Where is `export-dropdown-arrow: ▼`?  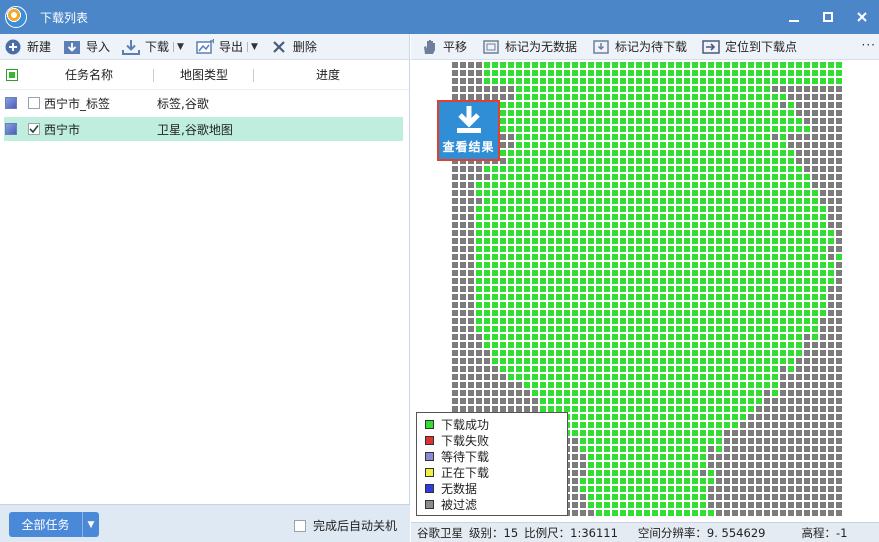 export-dropdown-arrow: ▼ is located at coordinates (252, 46).